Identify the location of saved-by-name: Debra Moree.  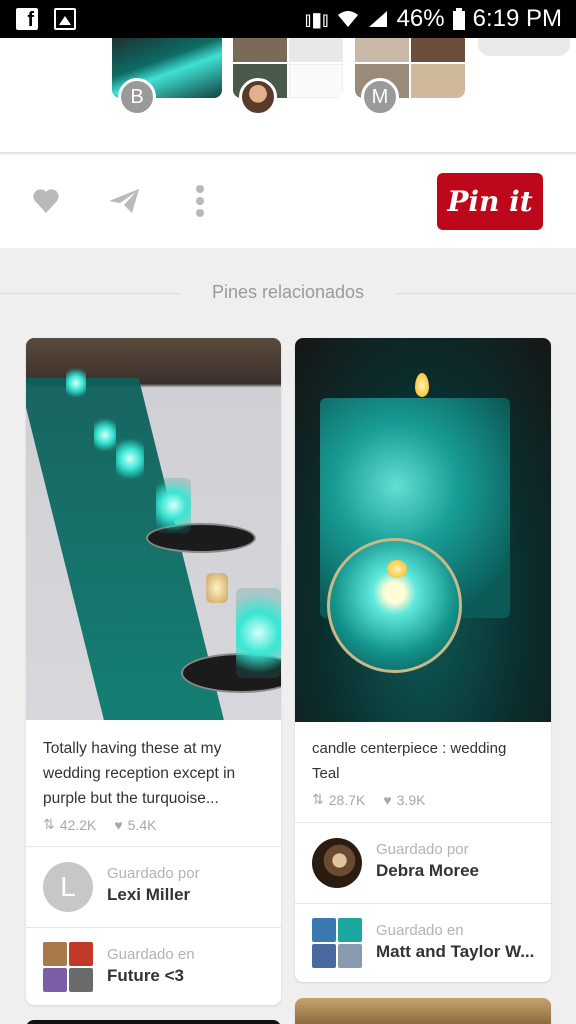
(427, 871).